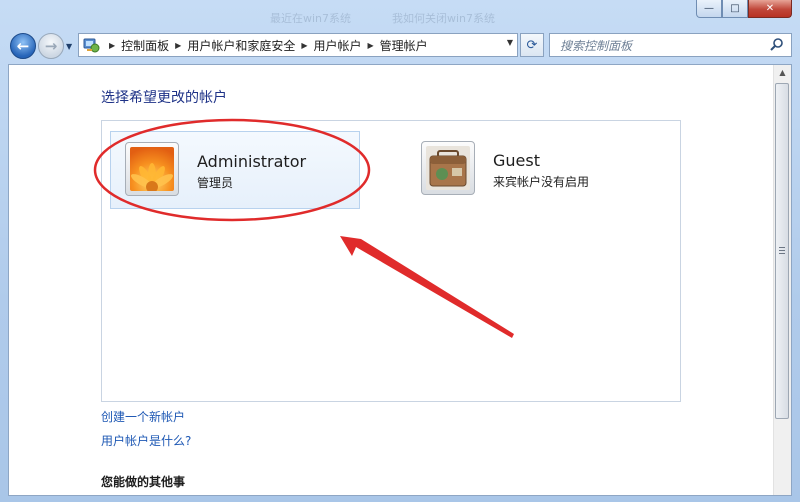 The image size is (800, 502). I want to click on address-bar: ▶ 控制面板 ▶ 用户帐户和家庭安全 ▶ 用户帐户 ▶ 管理帐户 ▼, so click(298, 45).